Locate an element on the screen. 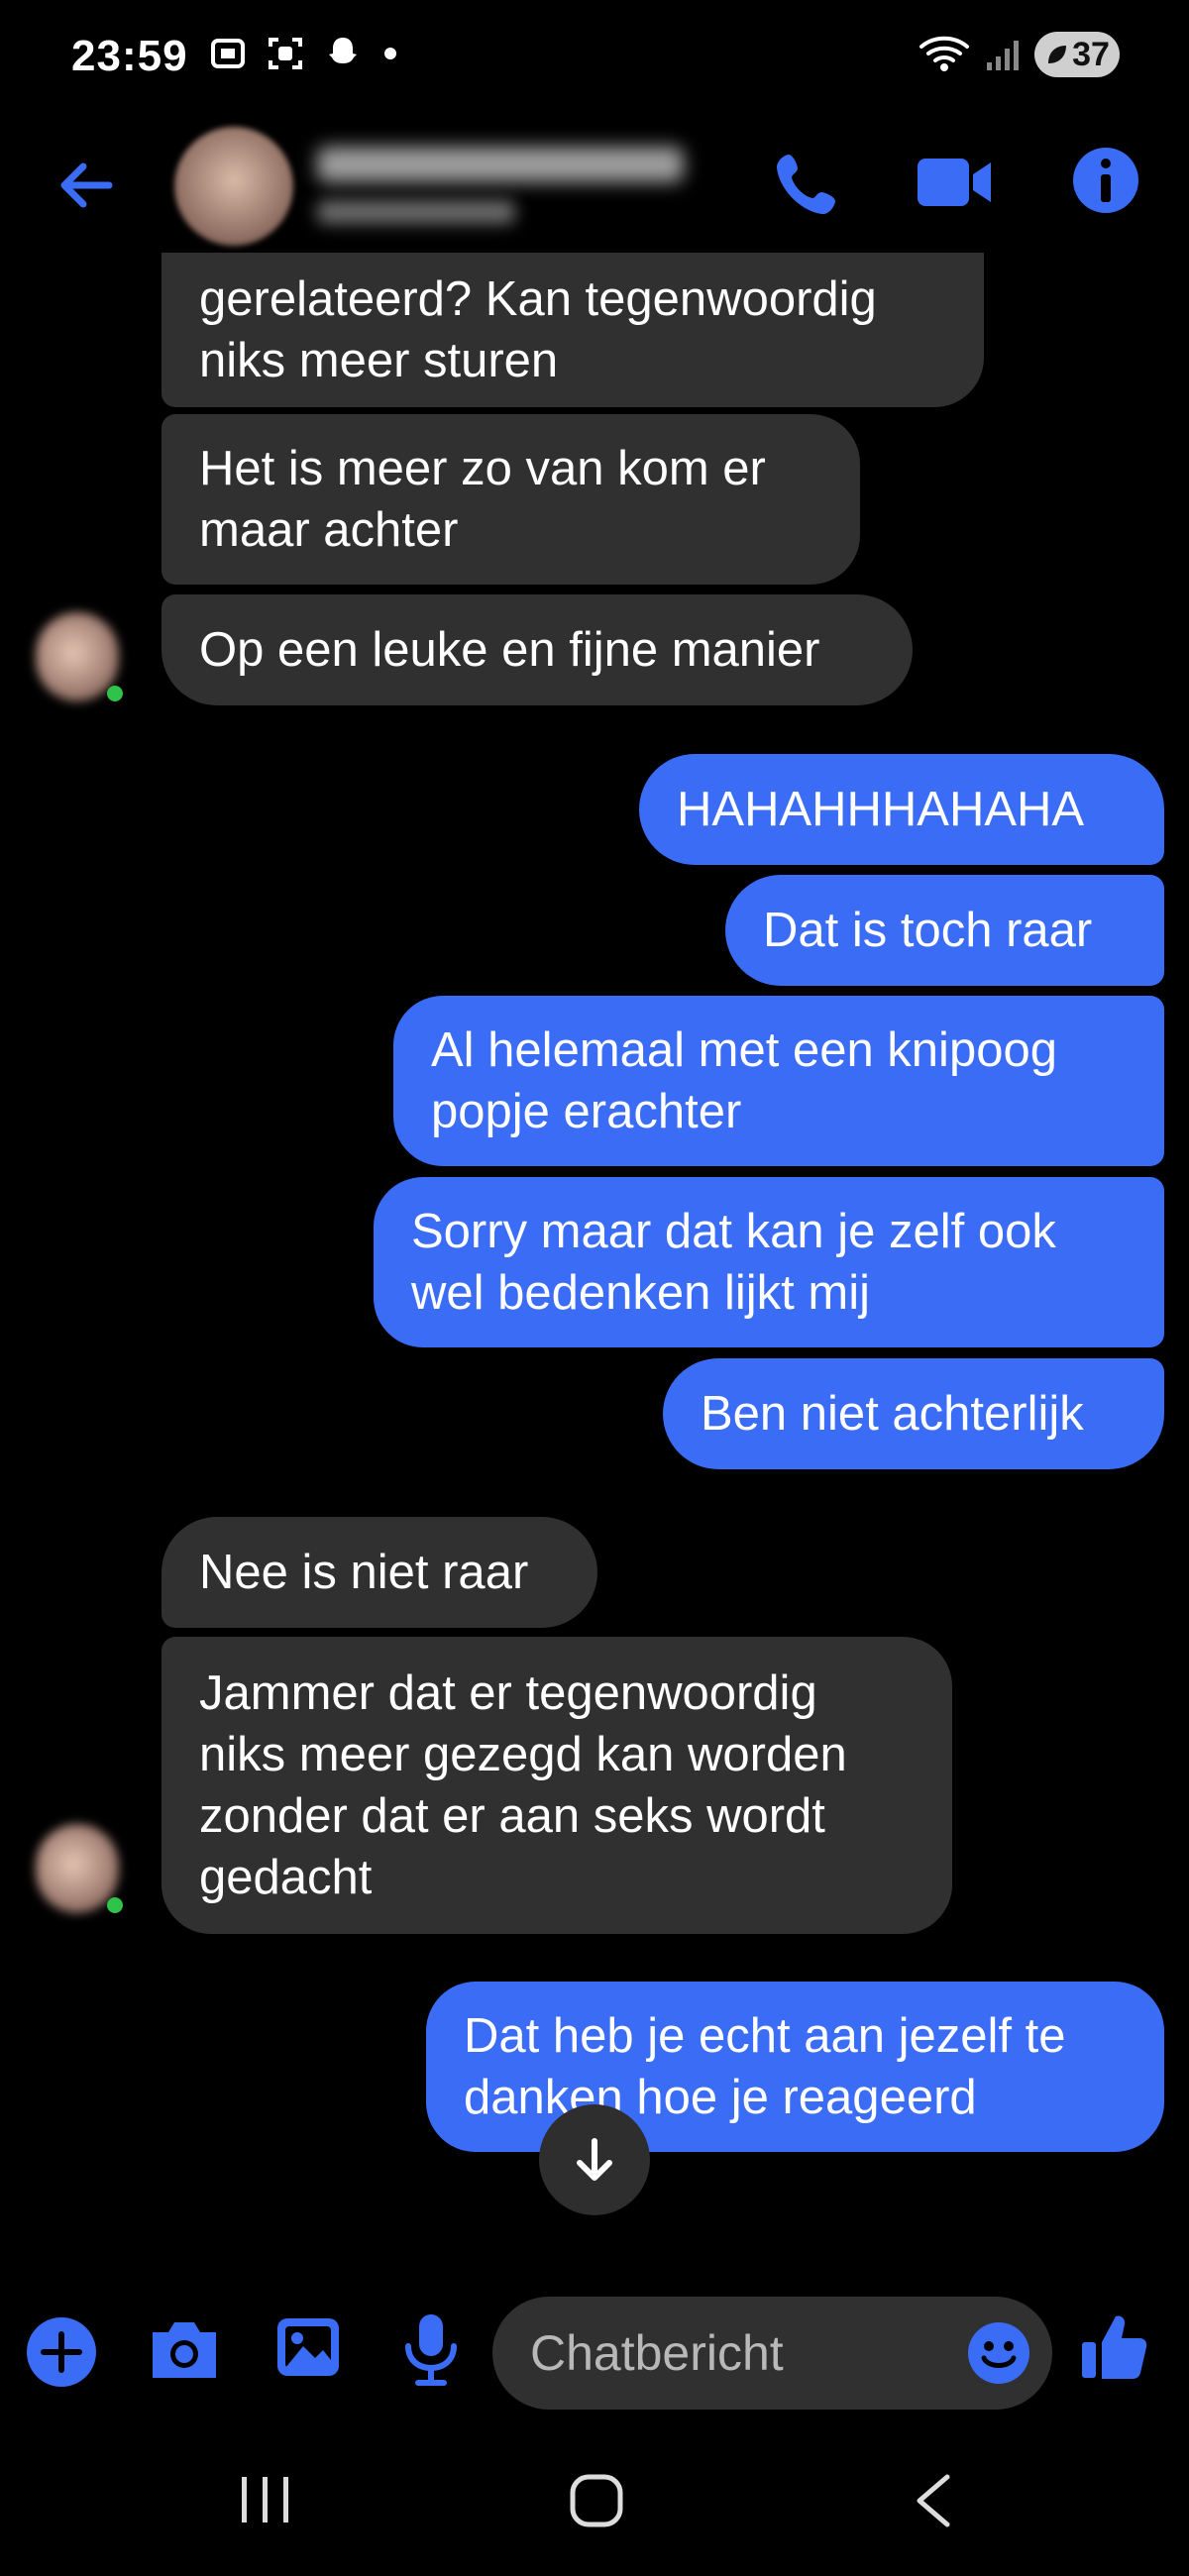 This screenshot has width=1189, height=2576. screen-capture-icon is located at coordinates (285, 53).